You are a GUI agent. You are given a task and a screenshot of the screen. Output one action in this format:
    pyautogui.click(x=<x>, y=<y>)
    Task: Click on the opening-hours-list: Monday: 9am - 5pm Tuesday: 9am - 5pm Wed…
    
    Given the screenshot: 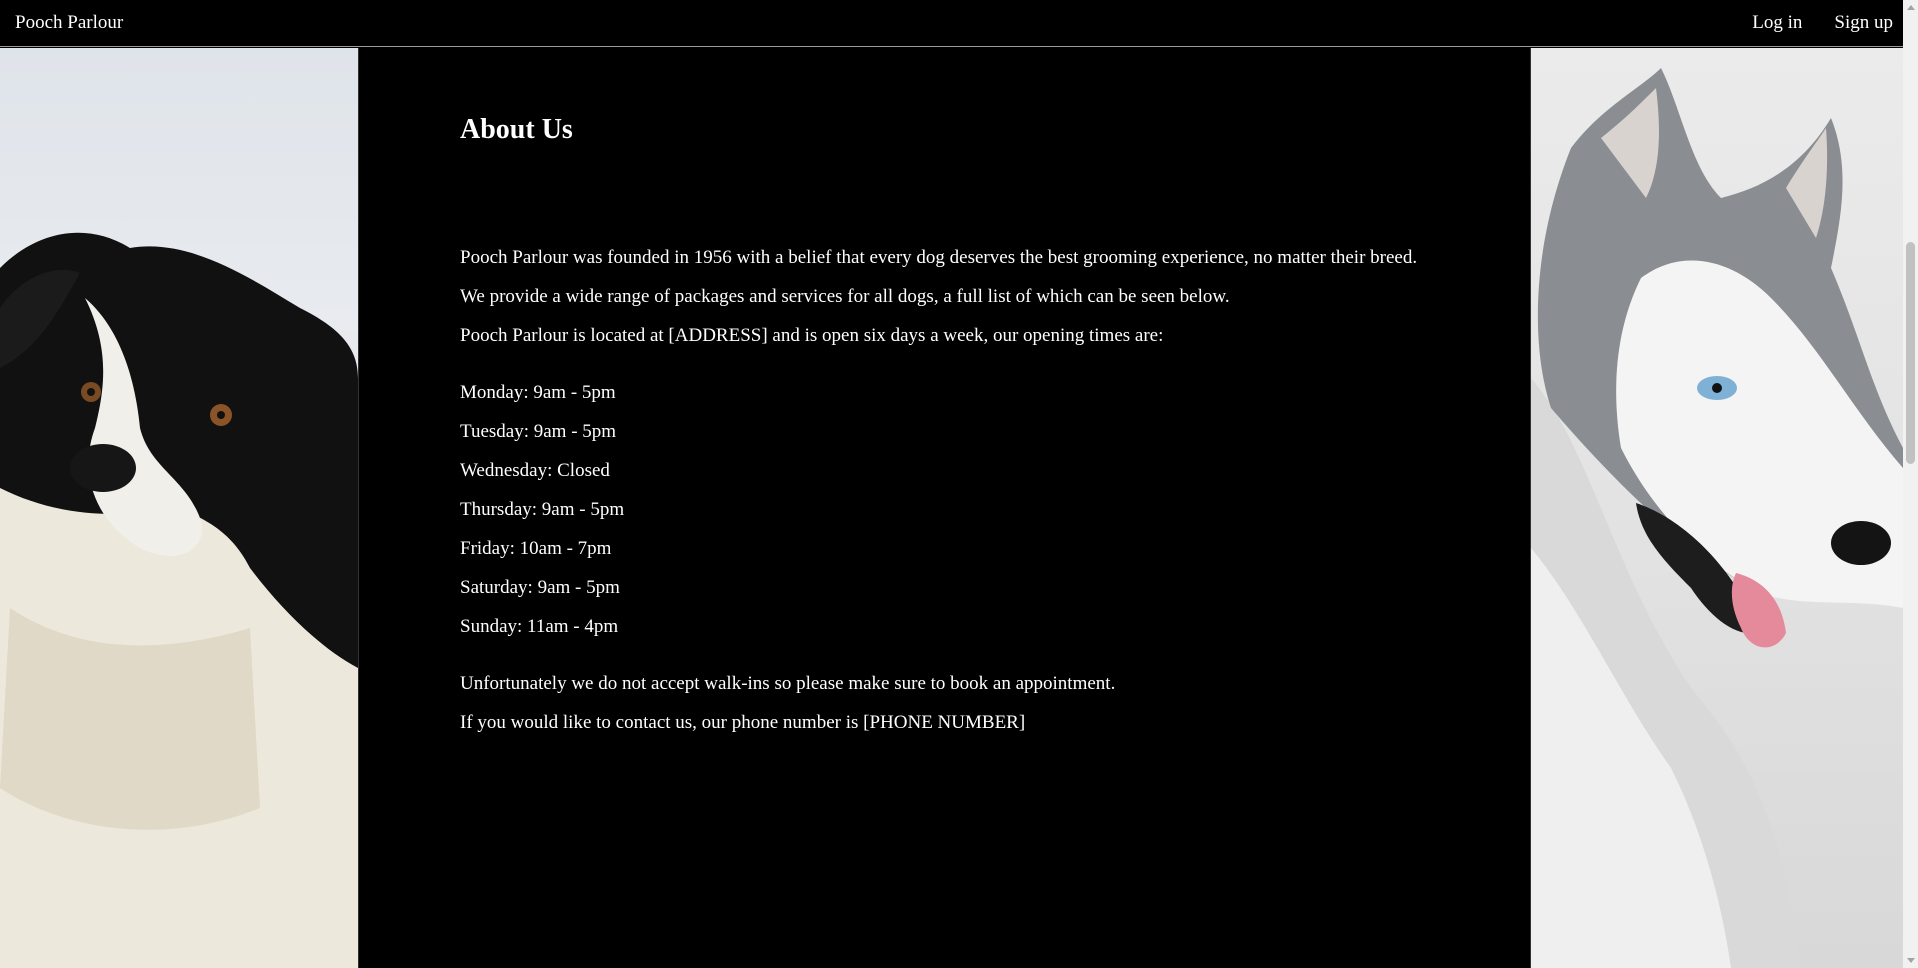 What is the action you would take?
    pyautogui.click(x=970, y=509)
    